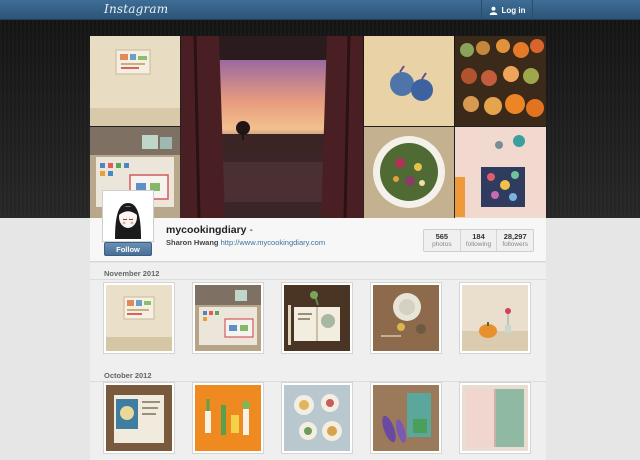 This screenshot has height=460, width=640. Describe the element at coordinates (128, 375) in the screenshot. I see `month-heading-october: October 2012` at that location.